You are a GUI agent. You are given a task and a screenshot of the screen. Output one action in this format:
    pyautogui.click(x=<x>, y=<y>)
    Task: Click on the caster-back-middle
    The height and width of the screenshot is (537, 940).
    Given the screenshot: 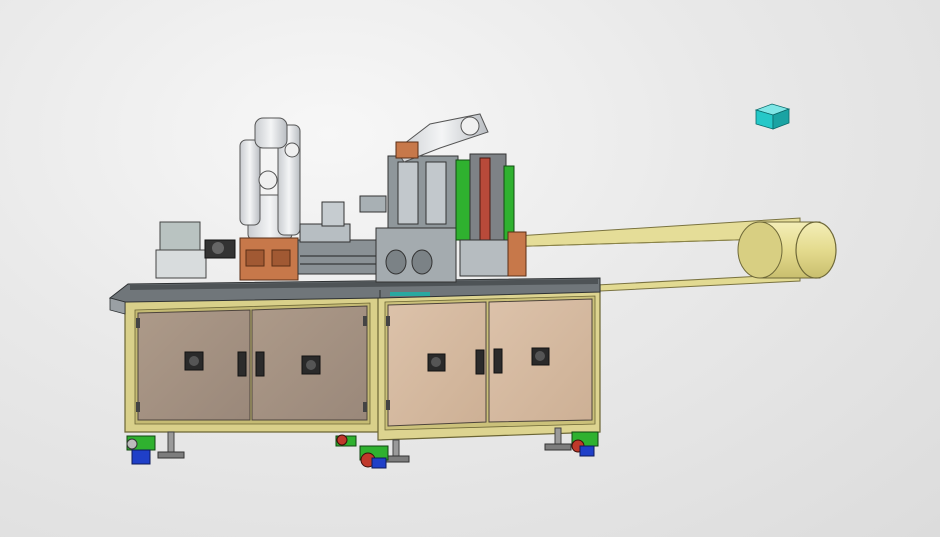 What is the action you would take?
    pyautogui.click(x=346, y=440)
    